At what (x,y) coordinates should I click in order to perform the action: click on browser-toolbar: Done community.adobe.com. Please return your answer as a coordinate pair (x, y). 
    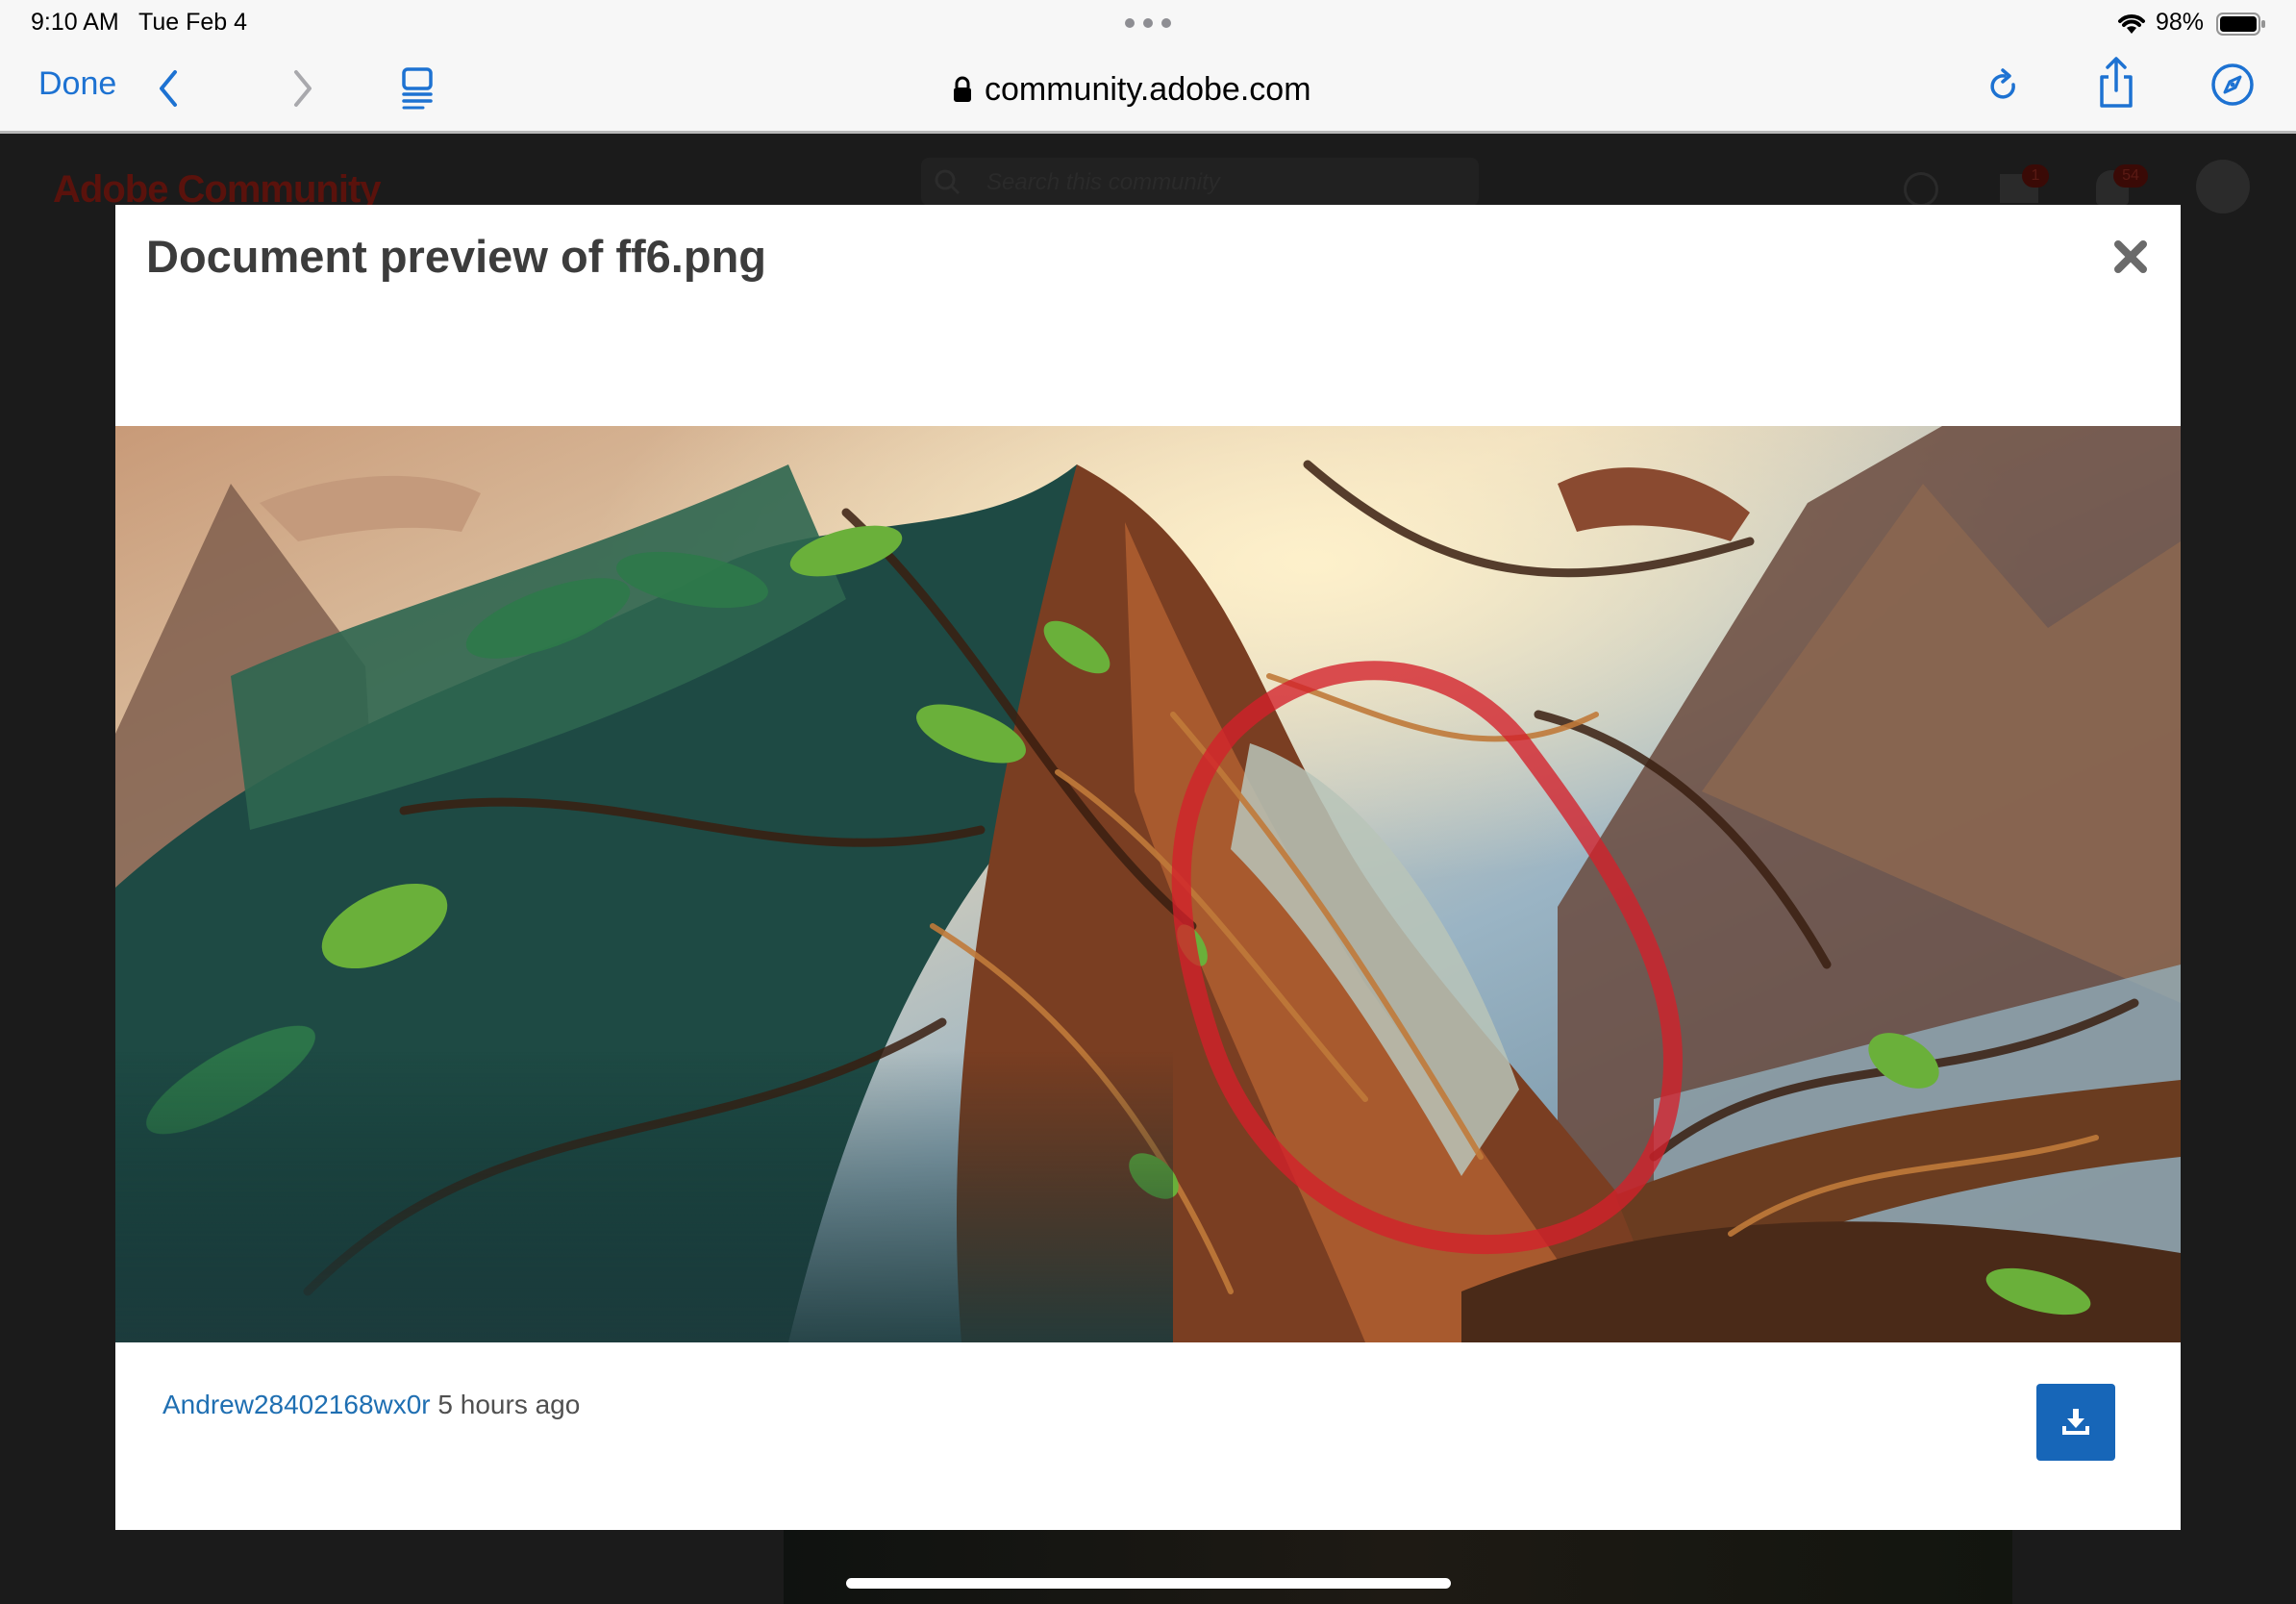
    Looking at the image, I should click on (1148, 91).